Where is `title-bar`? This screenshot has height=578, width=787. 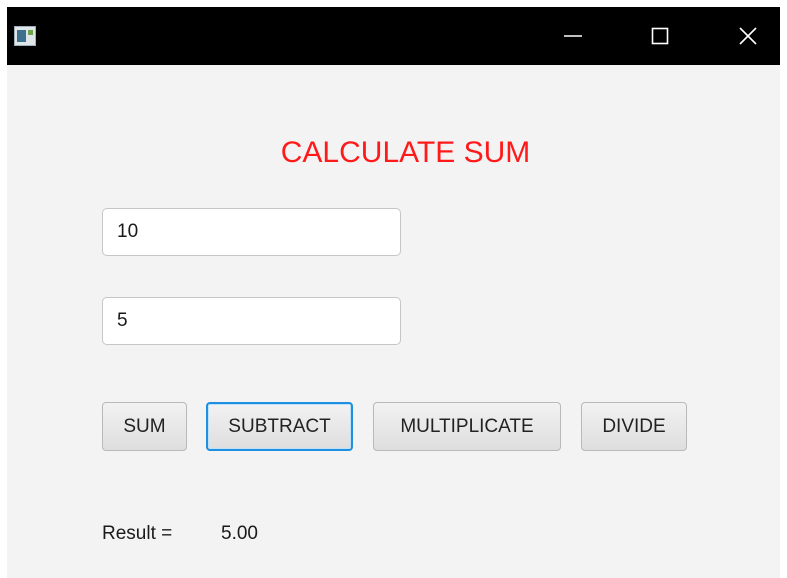 title-bar is located at coordinates (393, 36).